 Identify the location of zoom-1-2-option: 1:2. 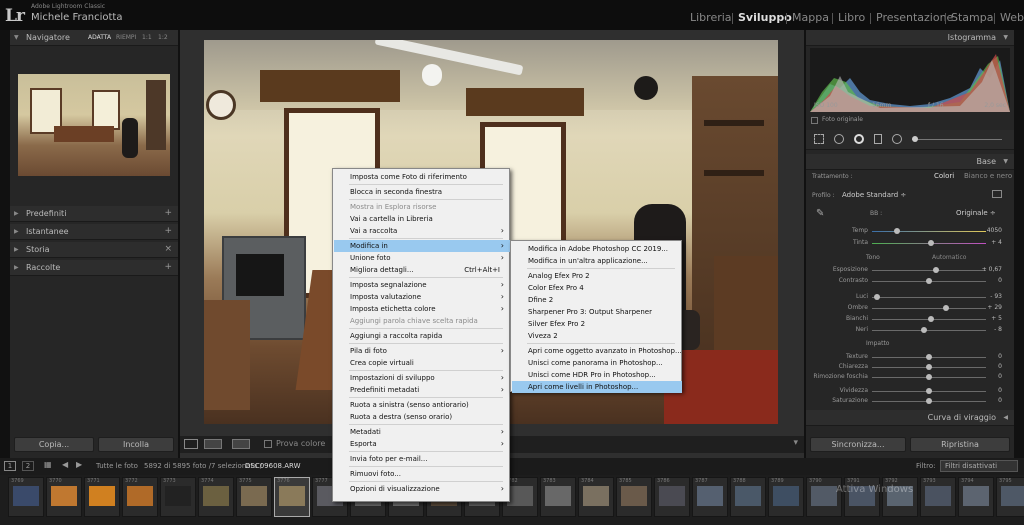
(163, 37).